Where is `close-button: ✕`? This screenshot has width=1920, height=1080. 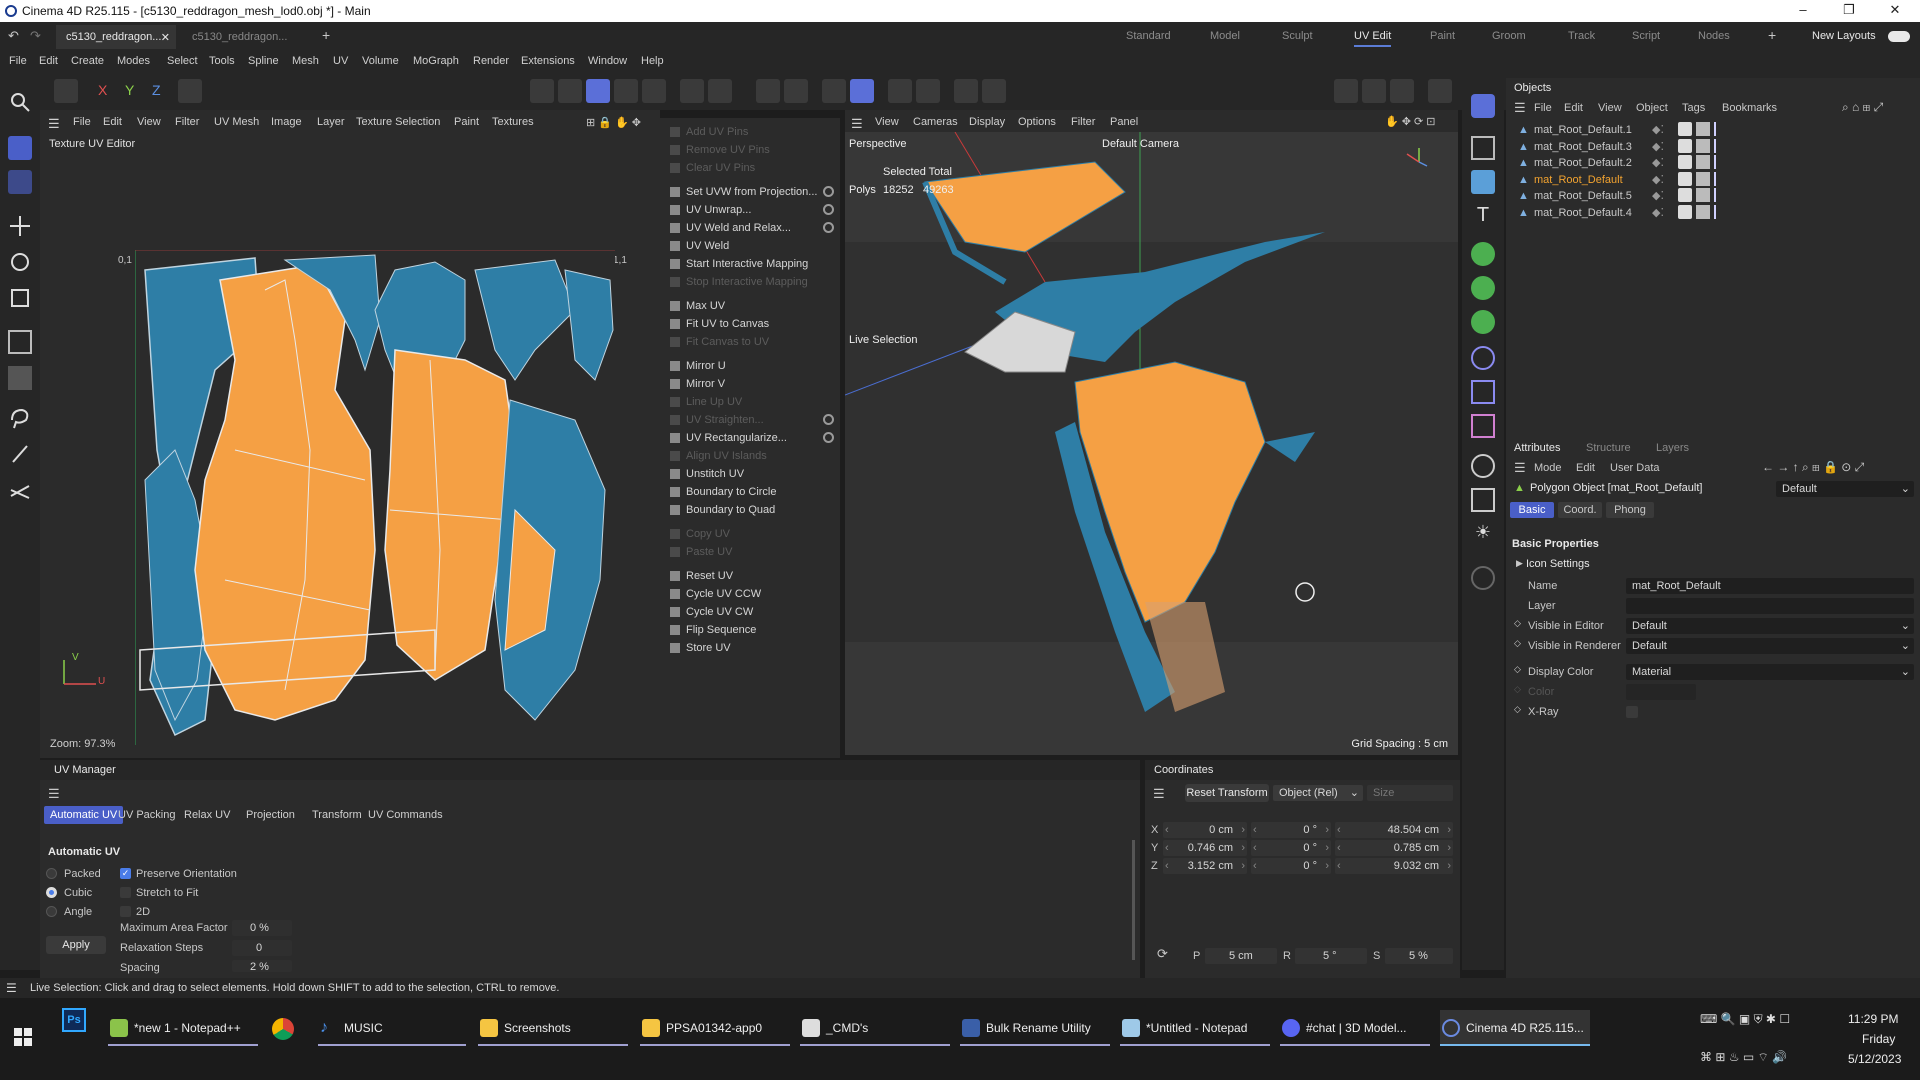 close-button: ✕ is located at coordinates (1895, 11).